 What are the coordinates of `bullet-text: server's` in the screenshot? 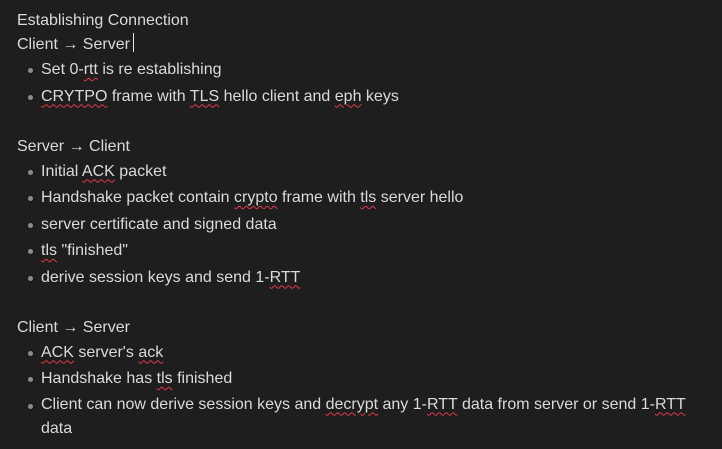 It's located at (106, 352).